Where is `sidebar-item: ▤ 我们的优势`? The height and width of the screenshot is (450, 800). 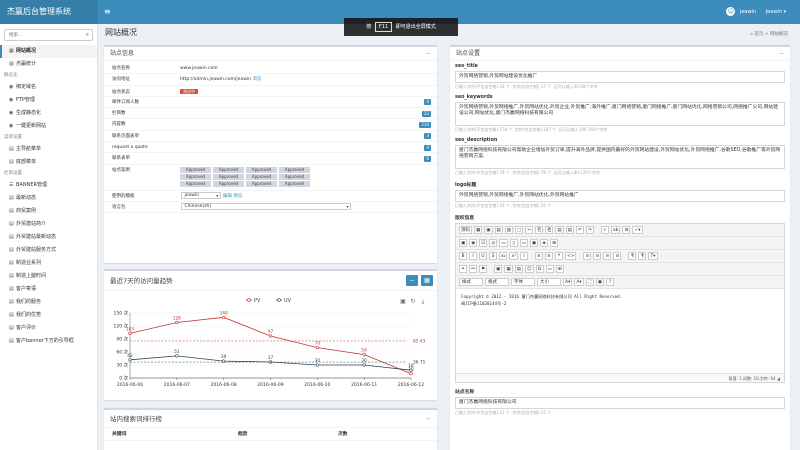
sidebar-item: ▤ 我们的优势 is located at coordinates (48, 315).